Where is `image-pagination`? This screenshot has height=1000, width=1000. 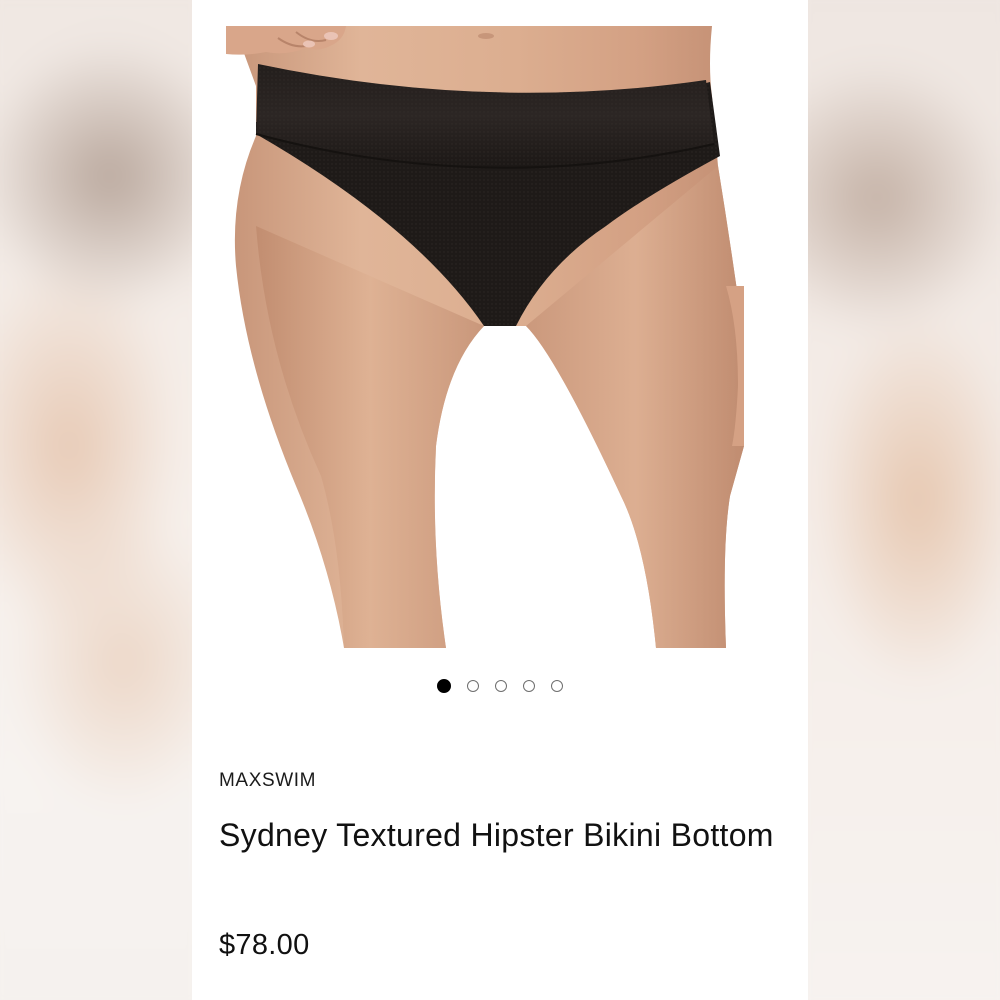 image-pagination is located at coordinates (500, 687).